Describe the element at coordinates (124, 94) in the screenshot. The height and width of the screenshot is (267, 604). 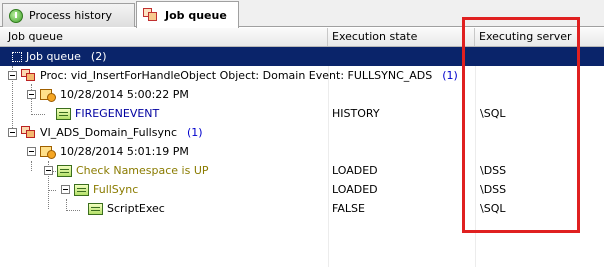
I see `row-name: 10/28/2014 5:00:22 PM` at that location.